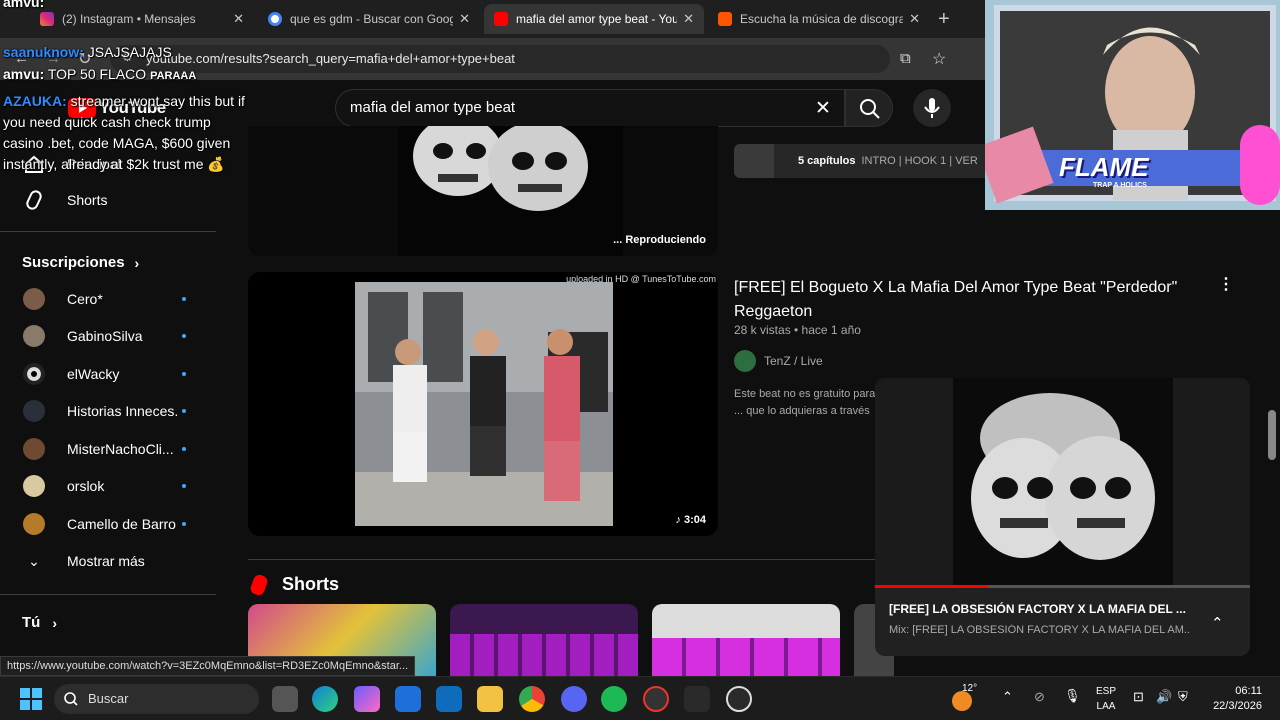 The width and height of the screenshot is (1280, 720). I want to click on tab-title: Escucha la música de discografías, so click(822, 19).